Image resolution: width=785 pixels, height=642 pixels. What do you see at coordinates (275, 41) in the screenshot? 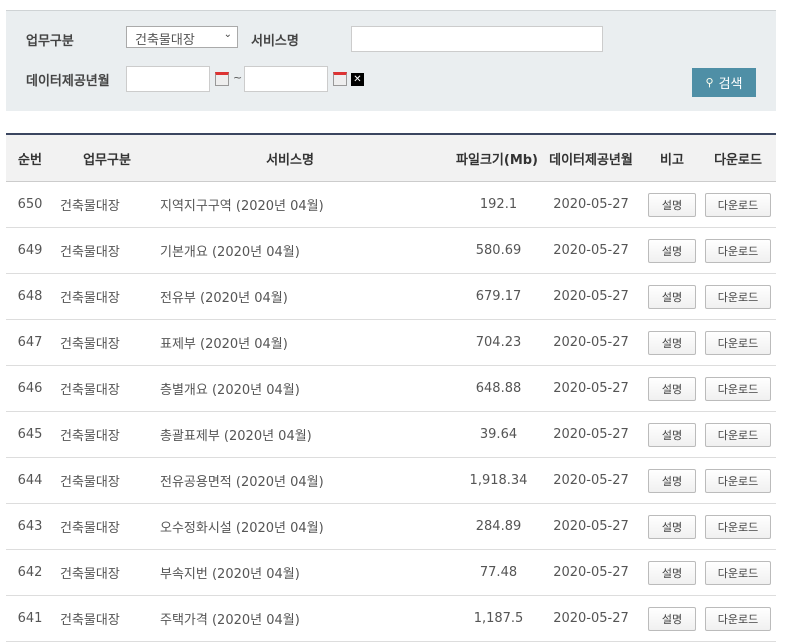
I see `service-name-label: 서비스명` at bounding box center [275, 41].